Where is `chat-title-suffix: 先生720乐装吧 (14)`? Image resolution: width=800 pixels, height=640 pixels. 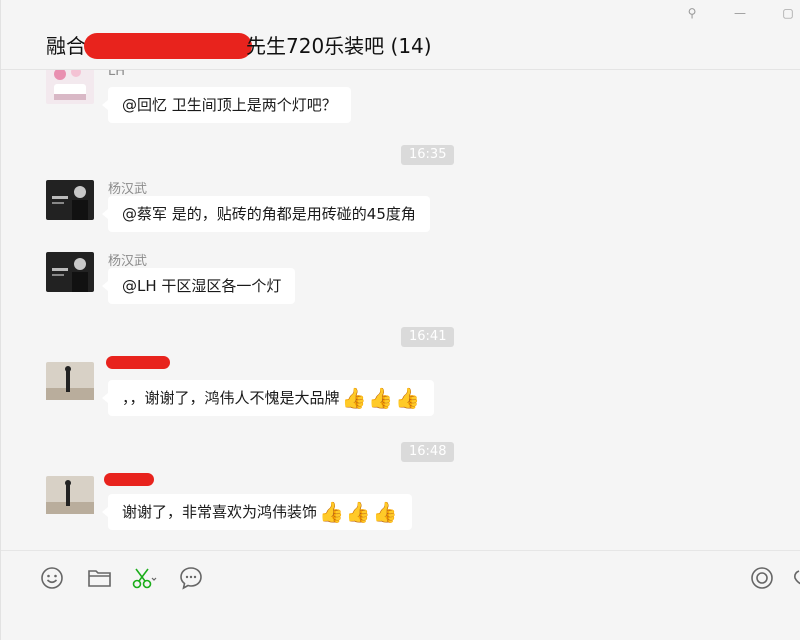
chat-title-suffix: 先生720乐装吧 (14) is located at coordinates (339, 46).